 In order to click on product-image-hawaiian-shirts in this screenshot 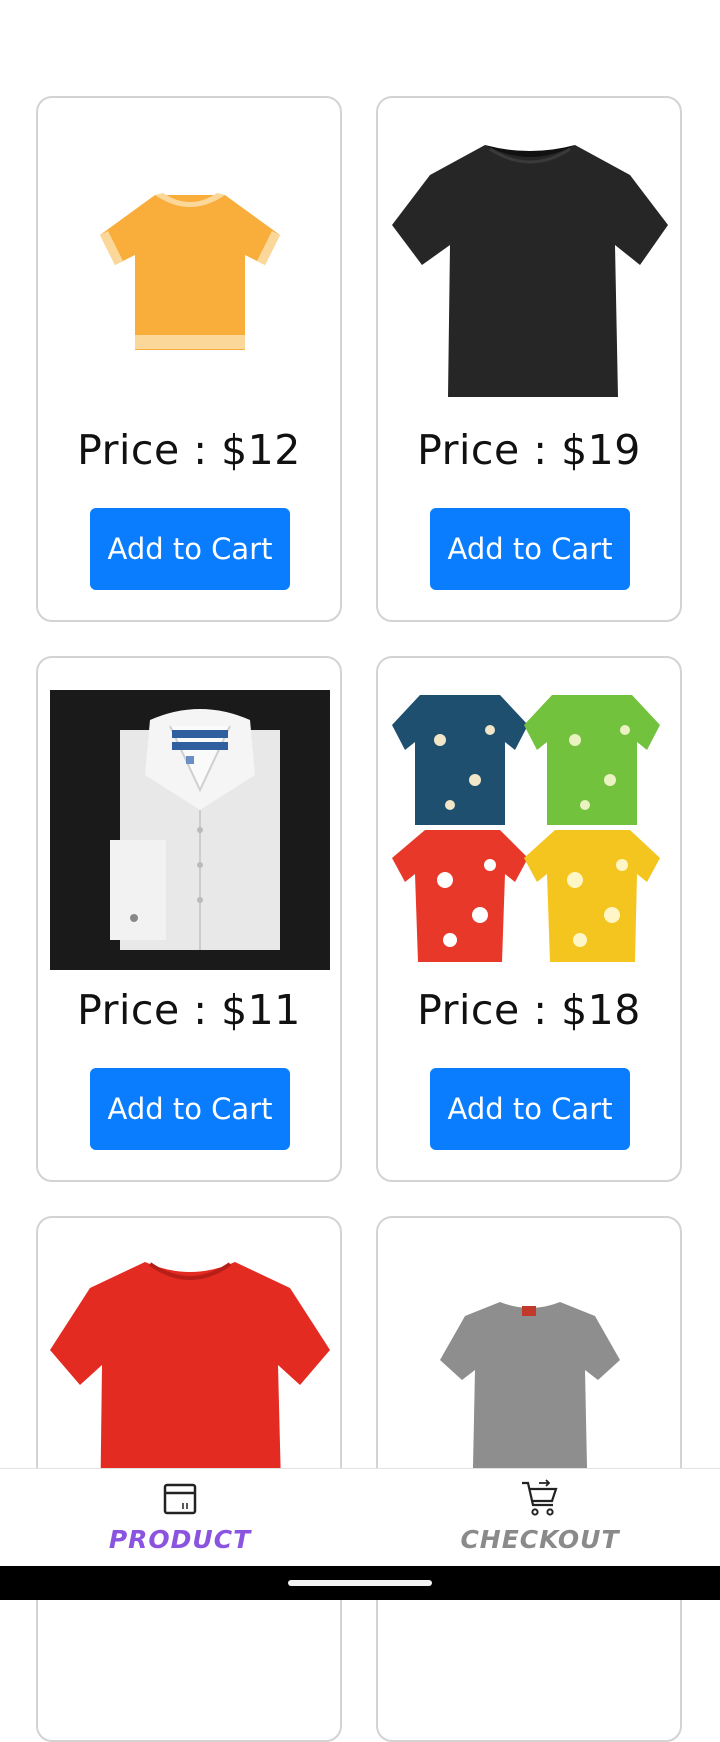, I will do `click(530, 830)`.